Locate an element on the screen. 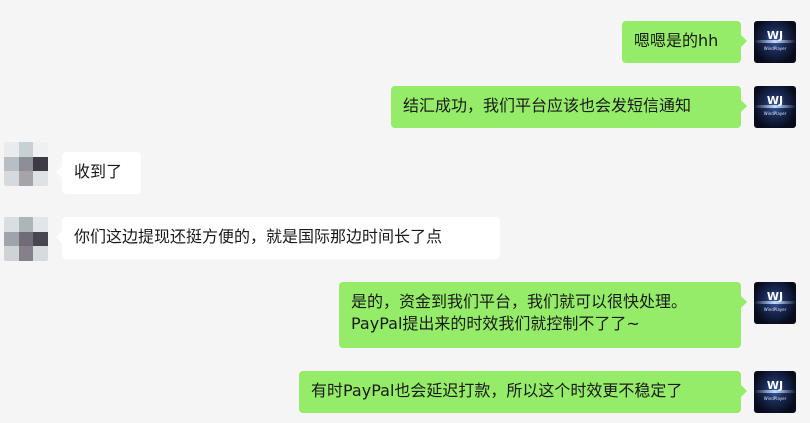  message-text-line: PayPal提出来的时效我们就控制不了了~ is located at coordinates (495, 323).